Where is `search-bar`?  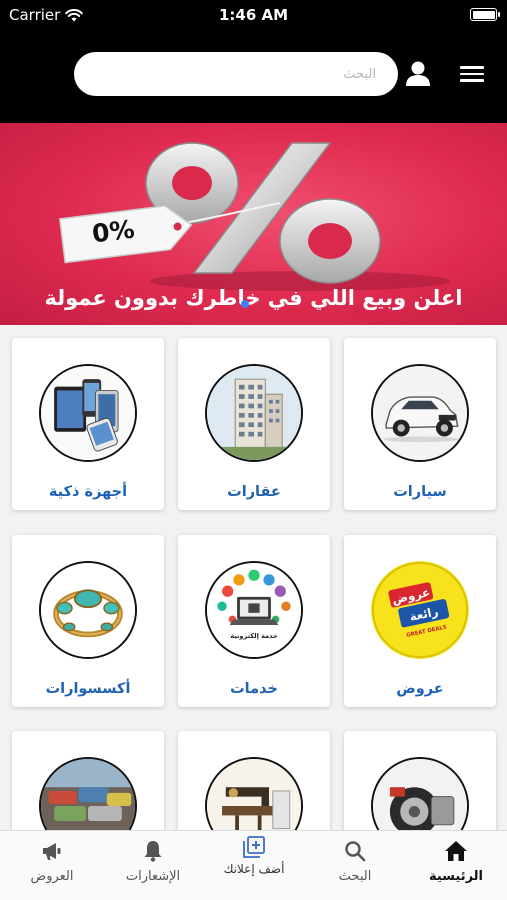 search-bar is located at coordinates (236, 74).